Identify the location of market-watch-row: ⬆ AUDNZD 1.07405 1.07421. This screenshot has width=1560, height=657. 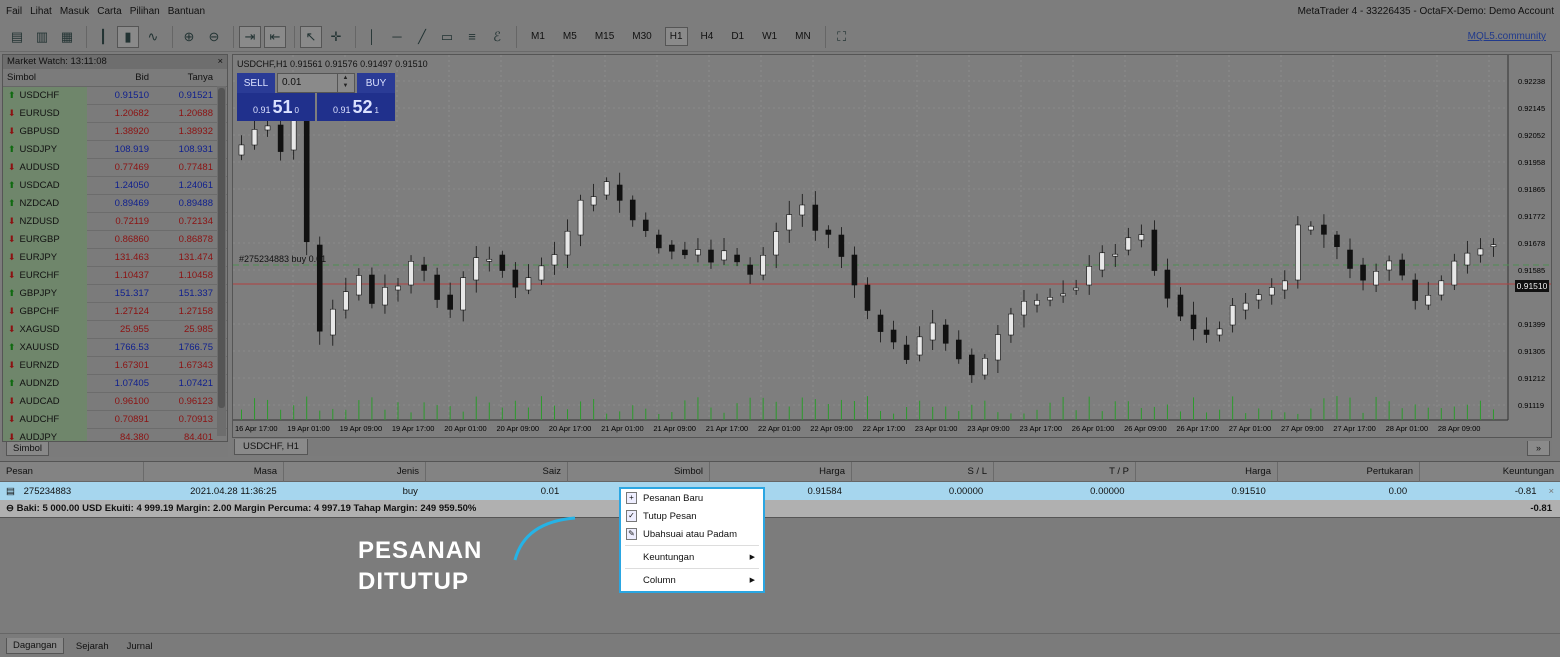
(115, 383).